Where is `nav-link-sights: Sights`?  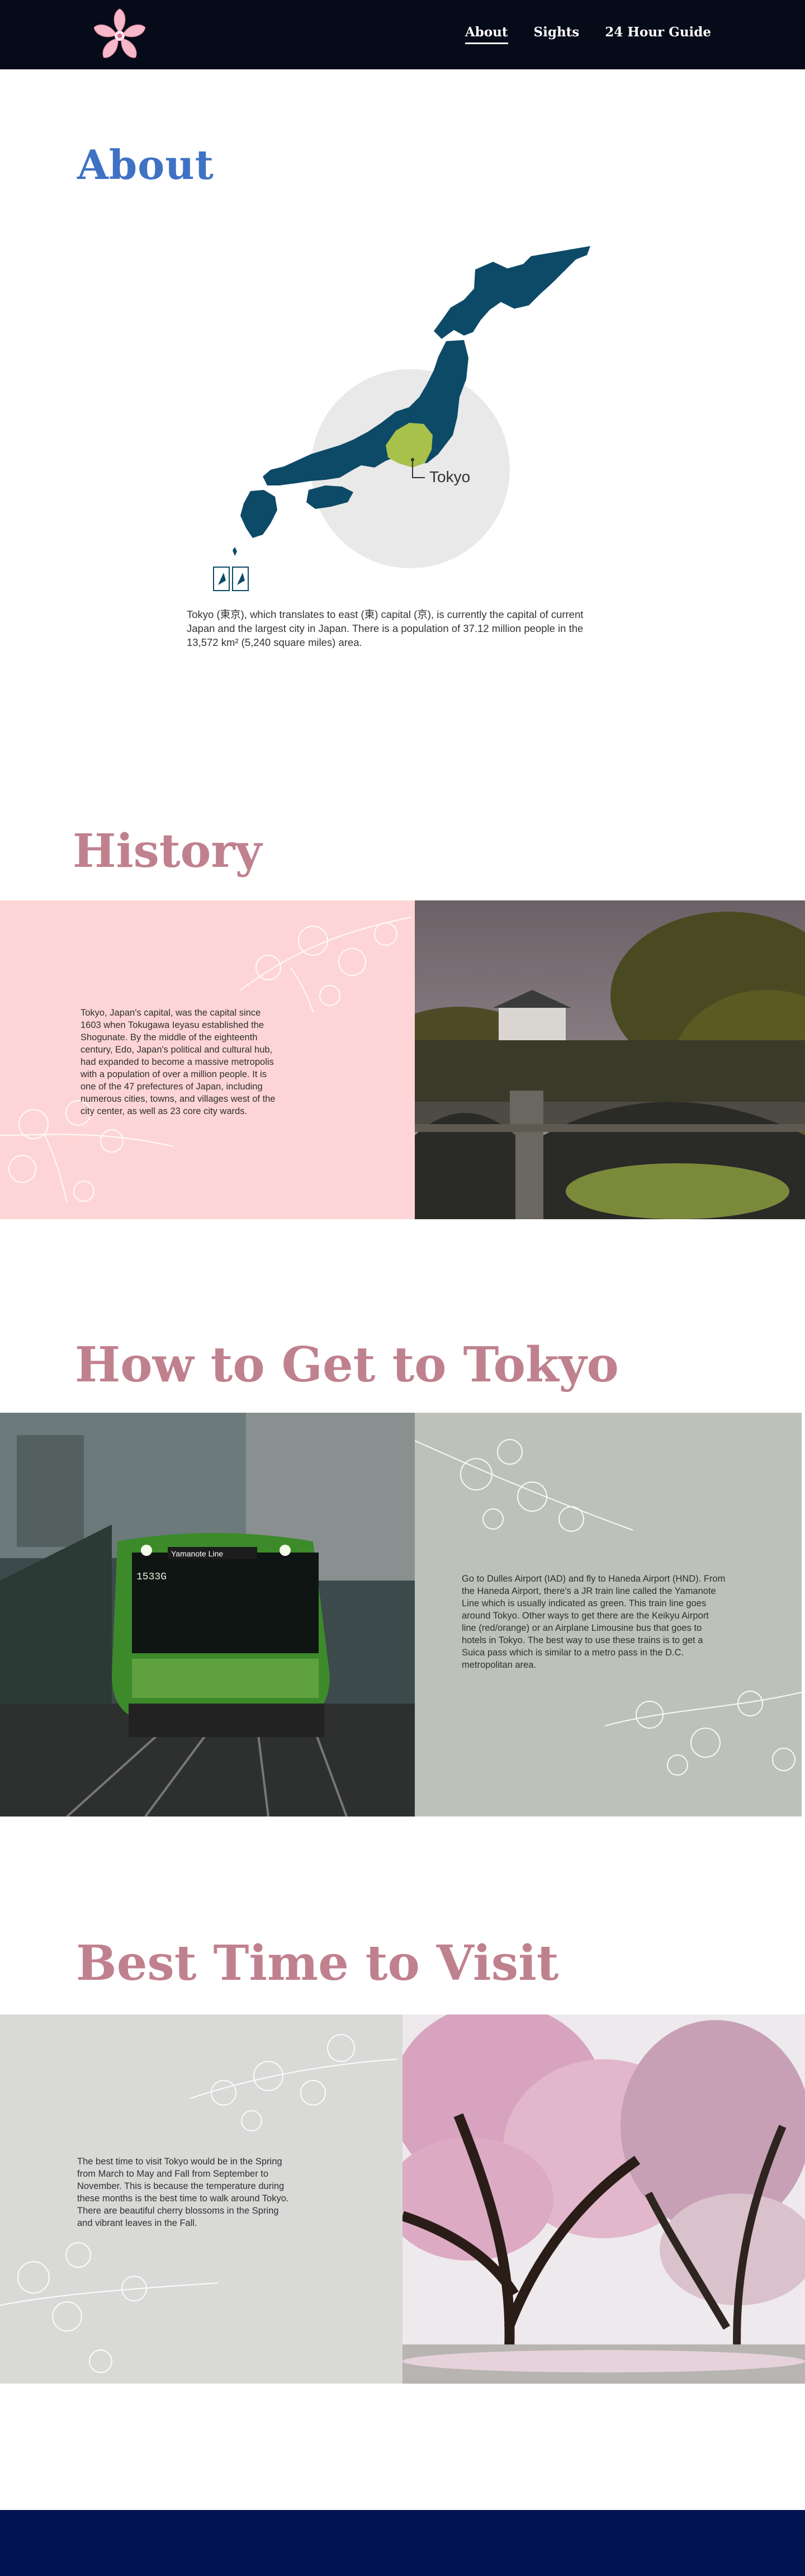
nav-link-sights: Sights is located at coordinates (557, 34).